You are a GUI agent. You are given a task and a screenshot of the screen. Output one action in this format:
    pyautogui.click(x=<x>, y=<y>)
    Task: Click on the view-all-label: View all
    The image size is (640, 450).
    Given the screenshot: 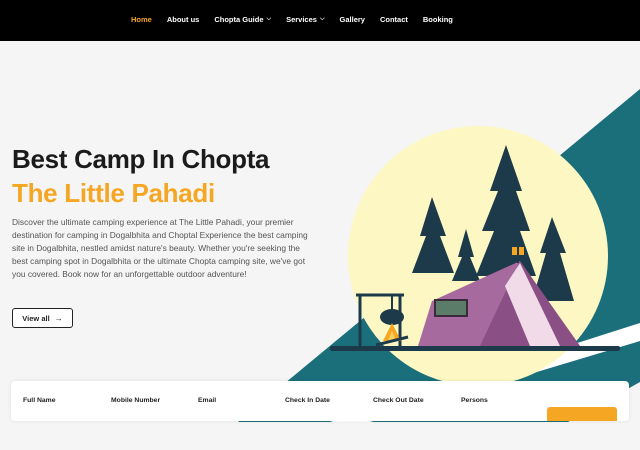 What is the action you would take?
    pyautogui.click(x=36, y=318)
    